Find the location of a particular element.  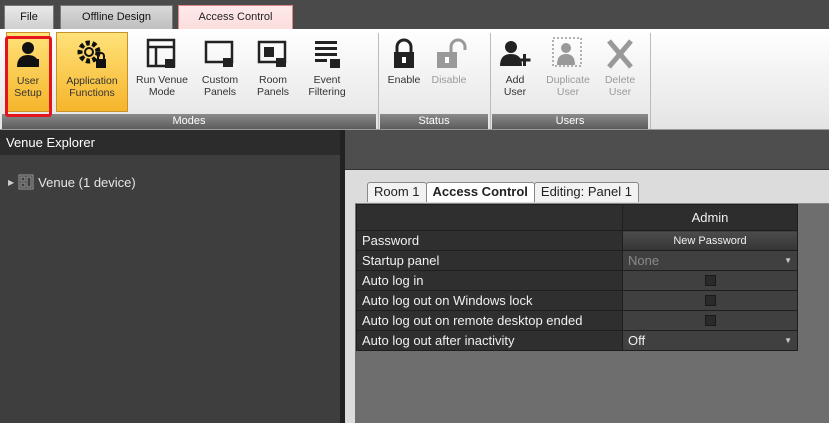

row-label-password: Password is located at coordinates (489, 240).